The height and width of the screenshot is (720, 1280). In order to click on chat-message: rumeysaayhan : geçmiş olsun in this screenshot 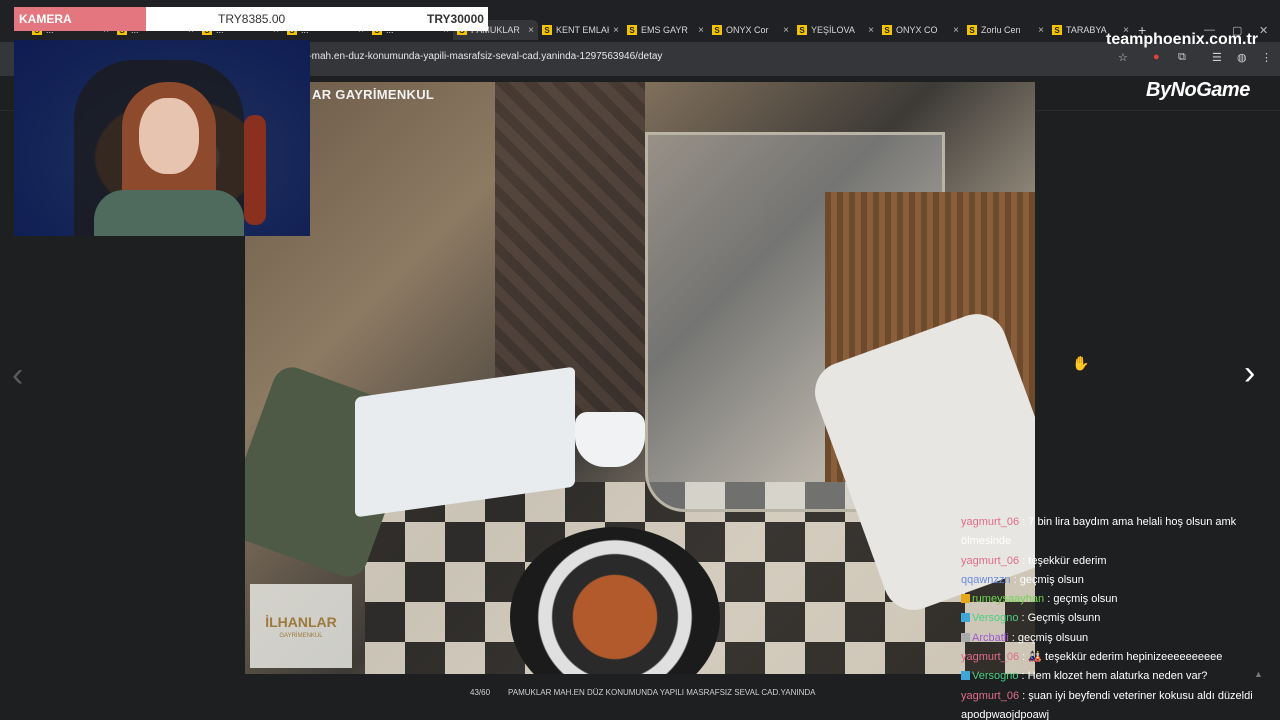, I will do `click(1117, 599)`.